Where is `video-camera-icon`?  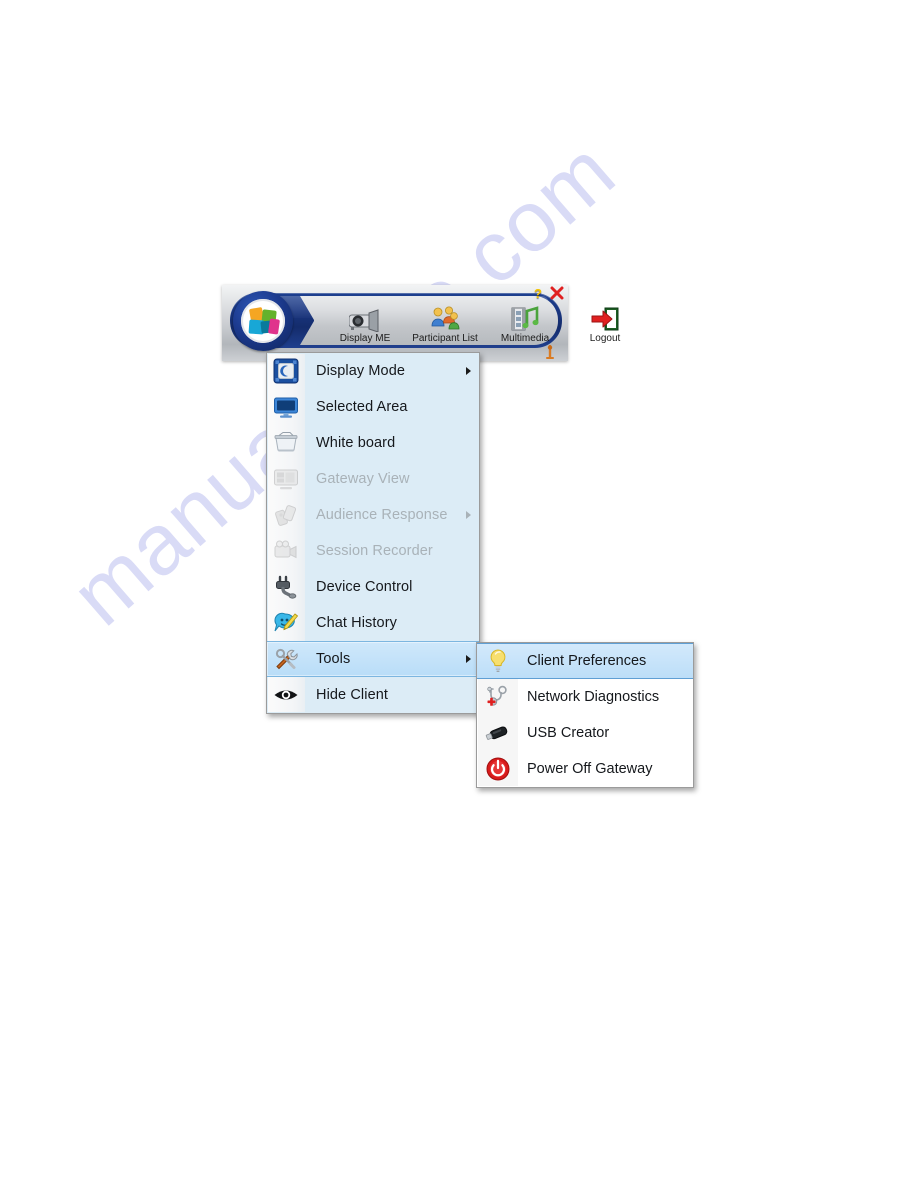 video-camera-icon is located at coordinates (286, 551).